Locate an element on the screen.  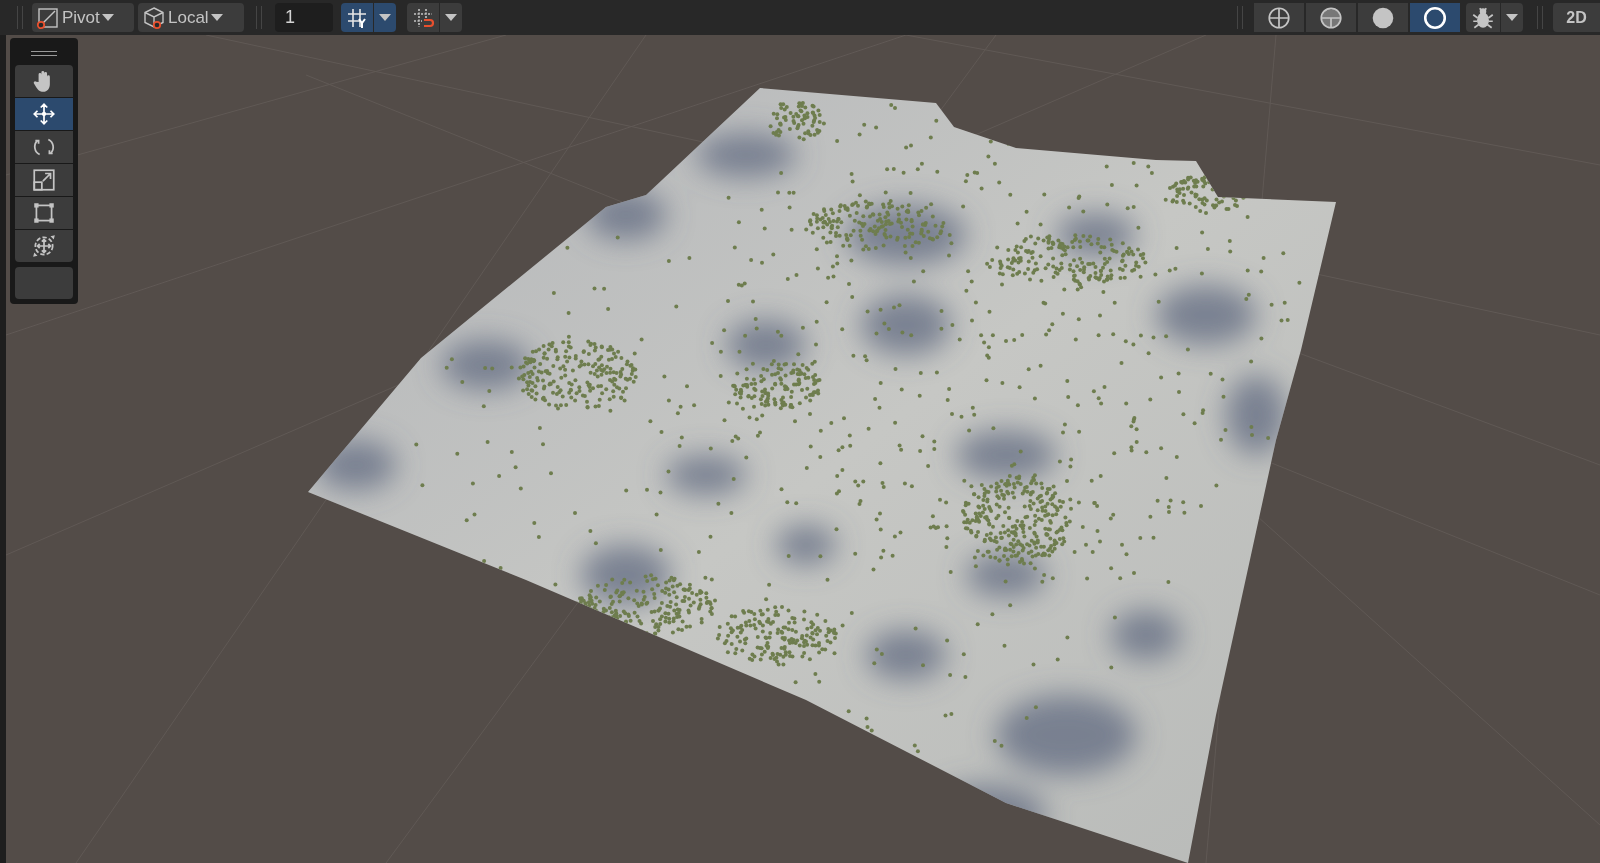
cube-icon is located at coordinates (154, 17).